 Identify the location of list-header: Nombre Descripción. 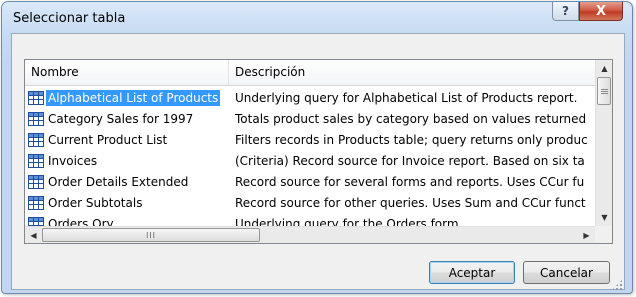
(310, 73).